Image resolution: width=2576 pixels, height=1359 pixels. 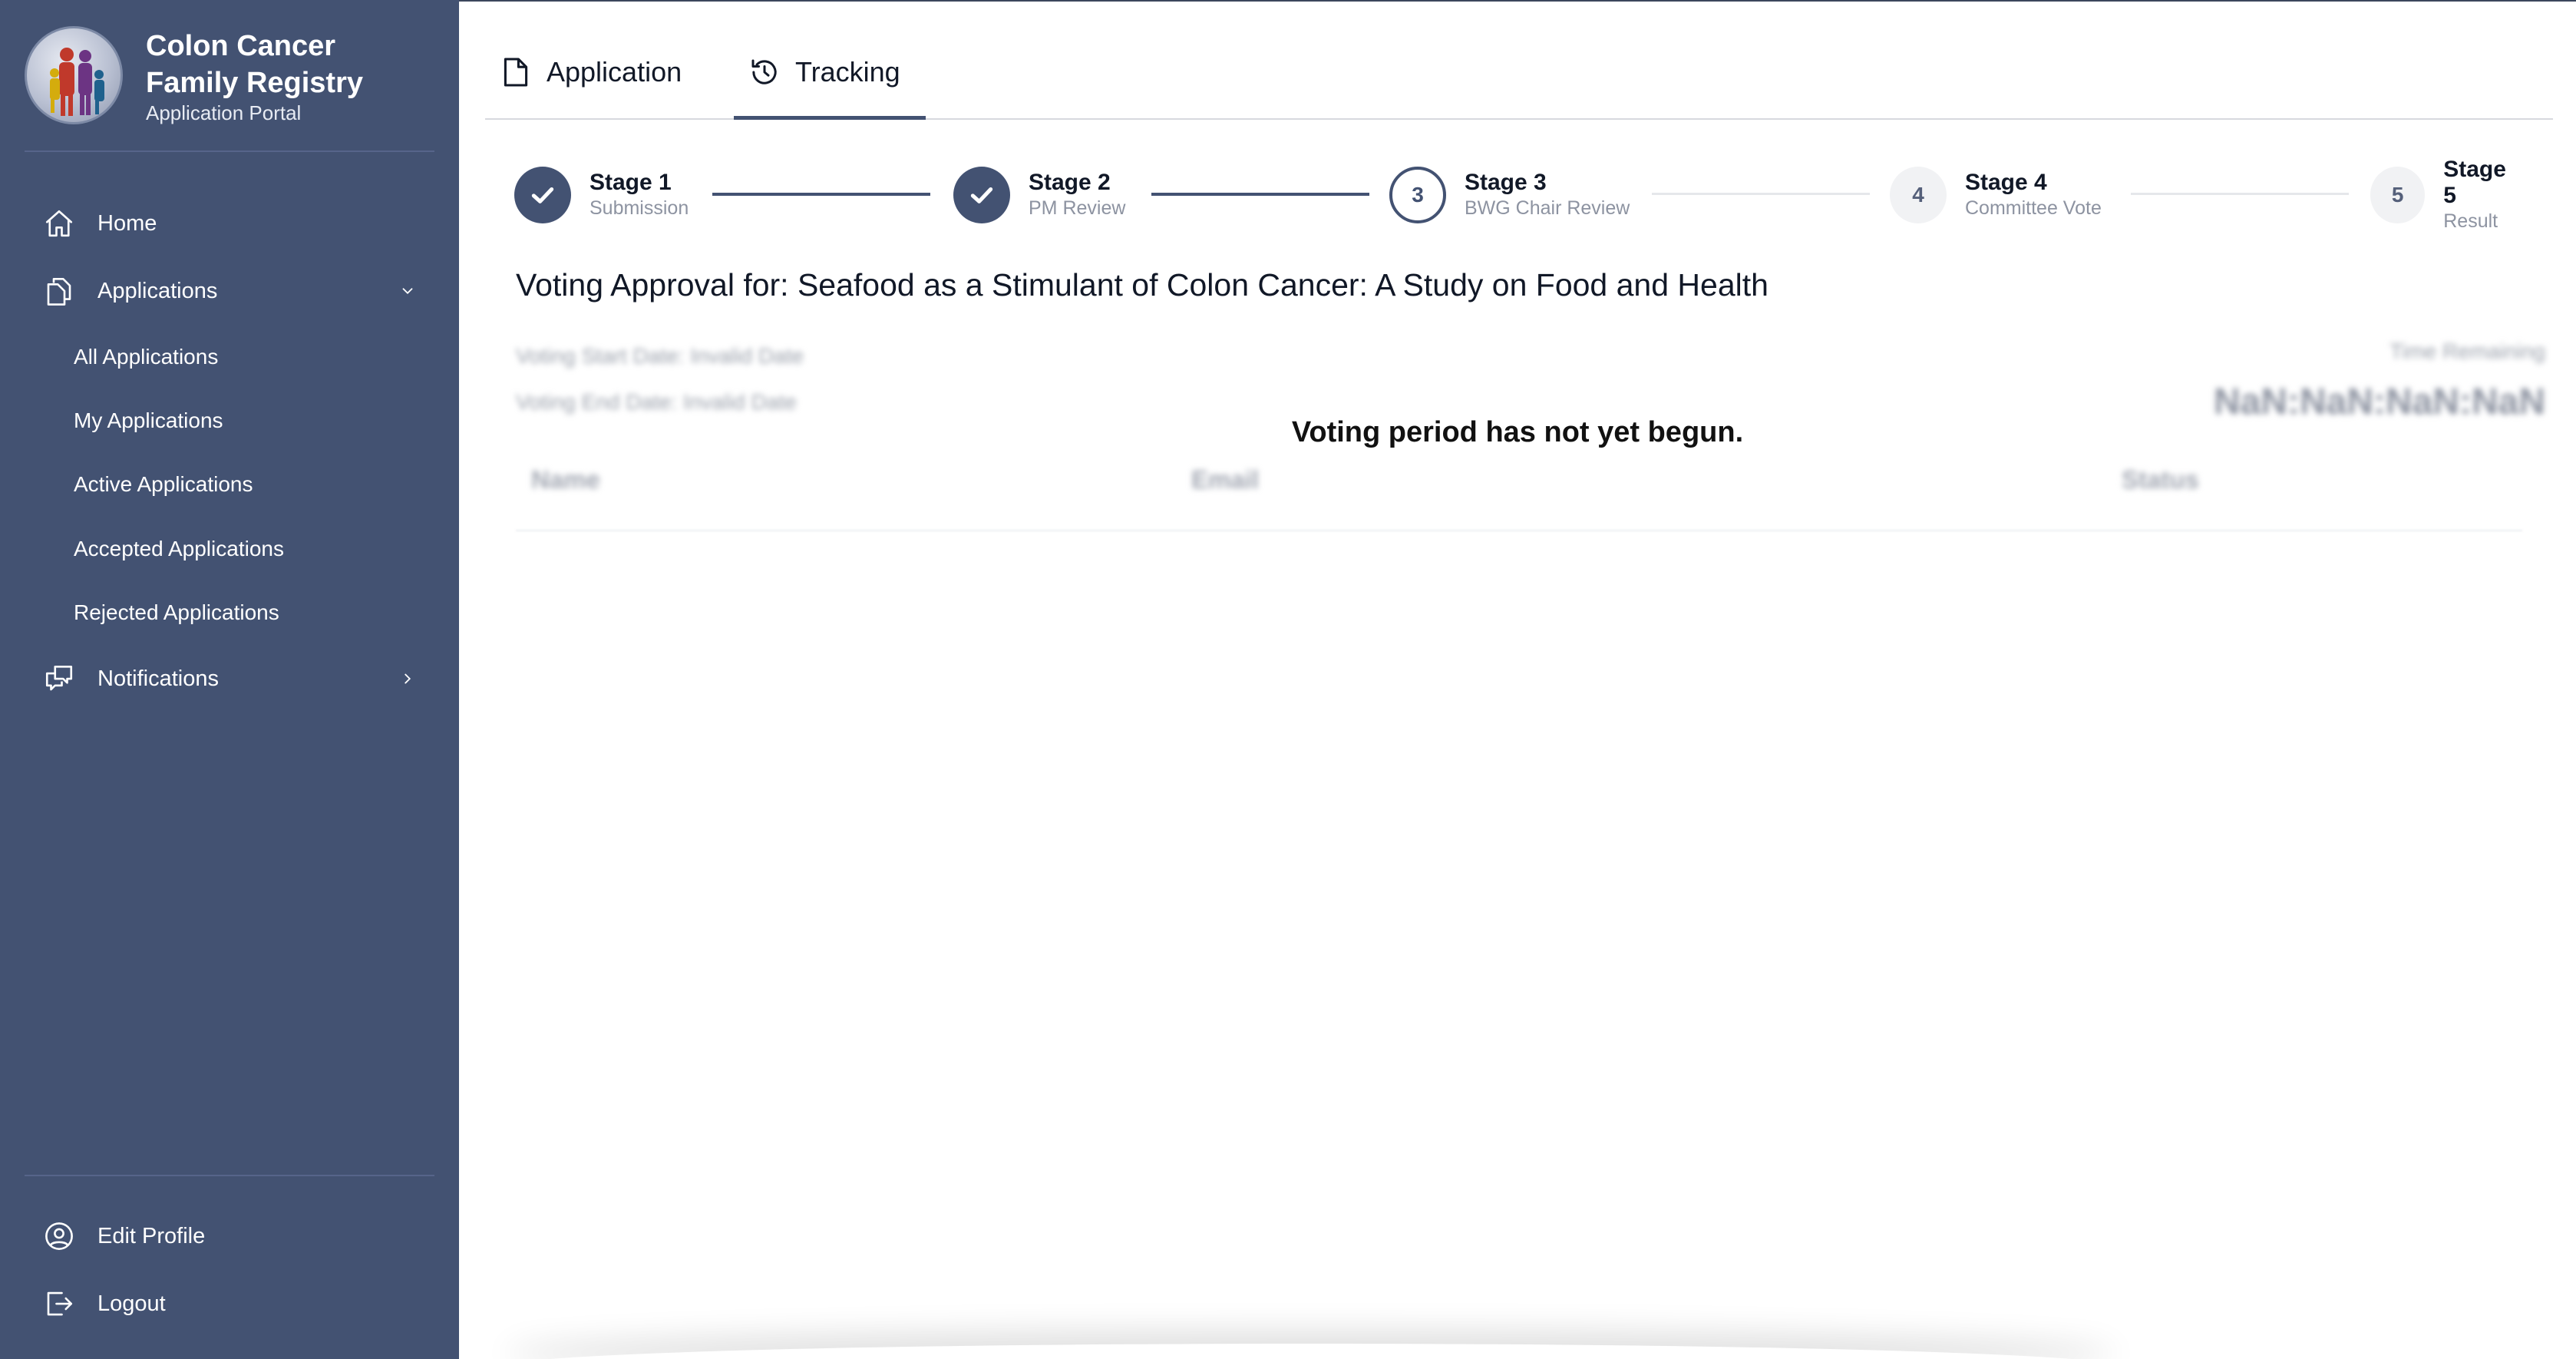 I want to click on sidebar-subitem-label: Rejected Applications, so click(x=176, y=612).